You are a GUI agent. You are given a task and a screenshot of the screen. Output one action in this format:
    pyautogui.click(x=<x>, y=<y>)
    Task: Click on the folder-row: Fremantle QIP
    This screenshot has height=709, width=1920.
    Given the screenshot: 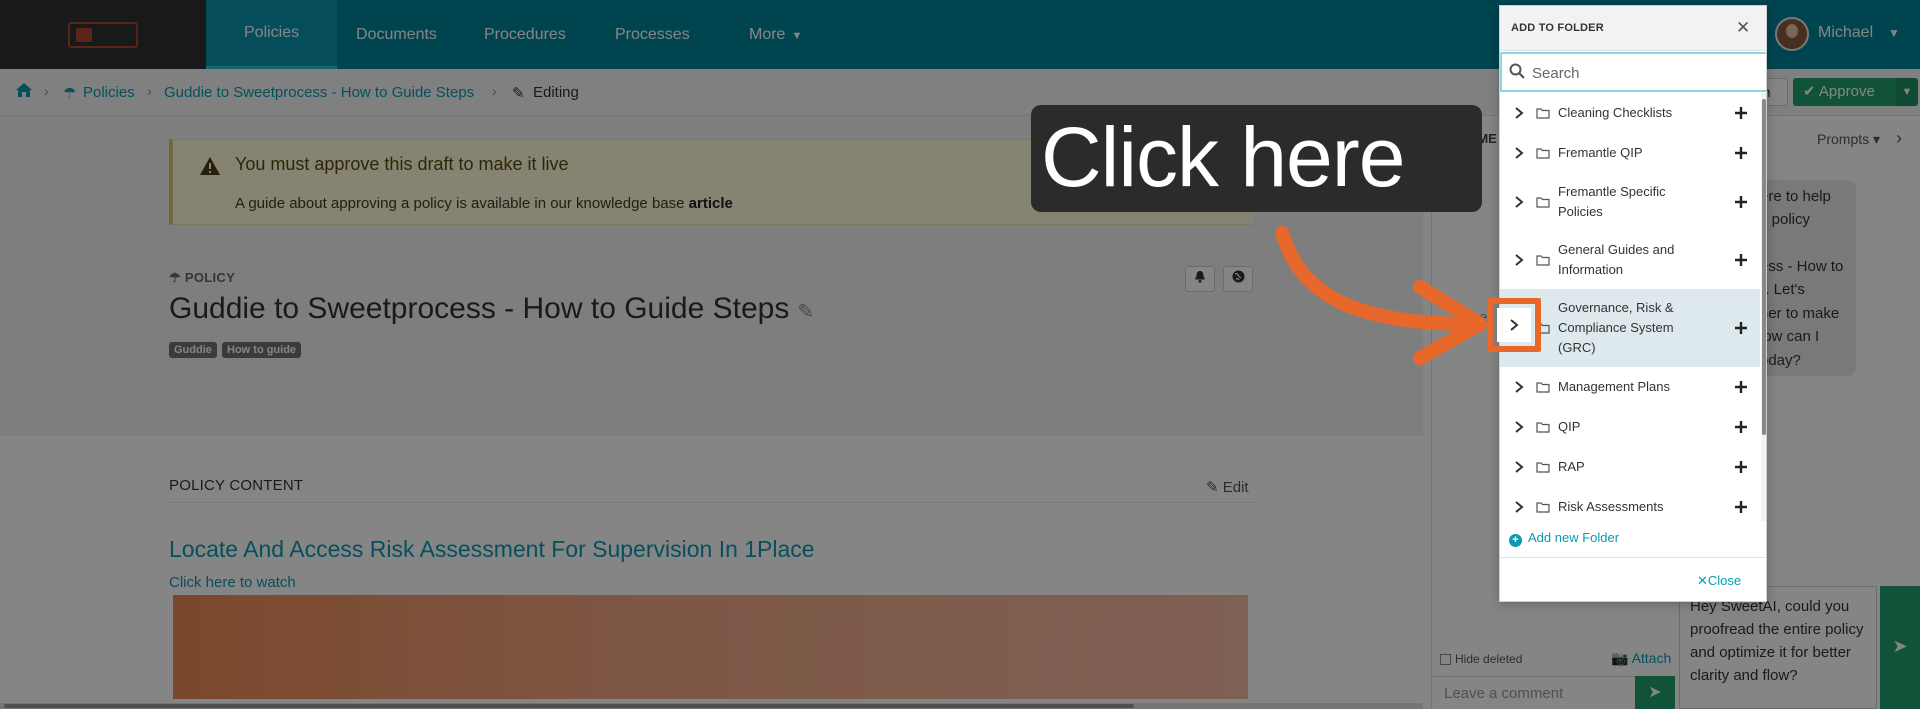 What is the action you would take?
    pyautogui.click(x=1630, y=153)
    